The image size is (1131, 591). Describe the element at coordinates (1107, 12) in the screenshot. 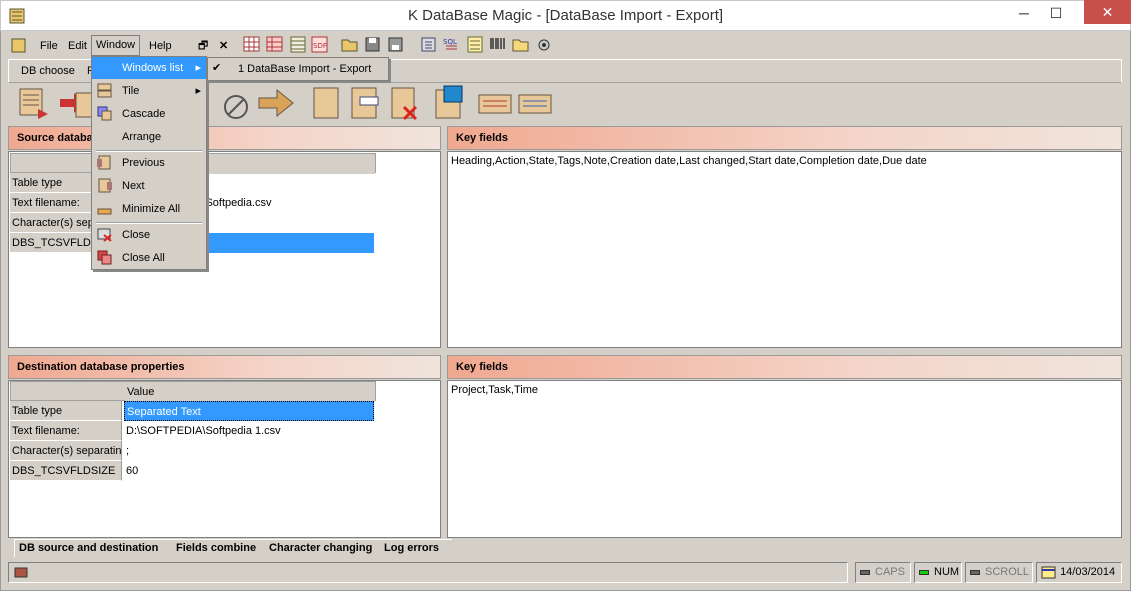

I see `close-button: ✕` at that location.